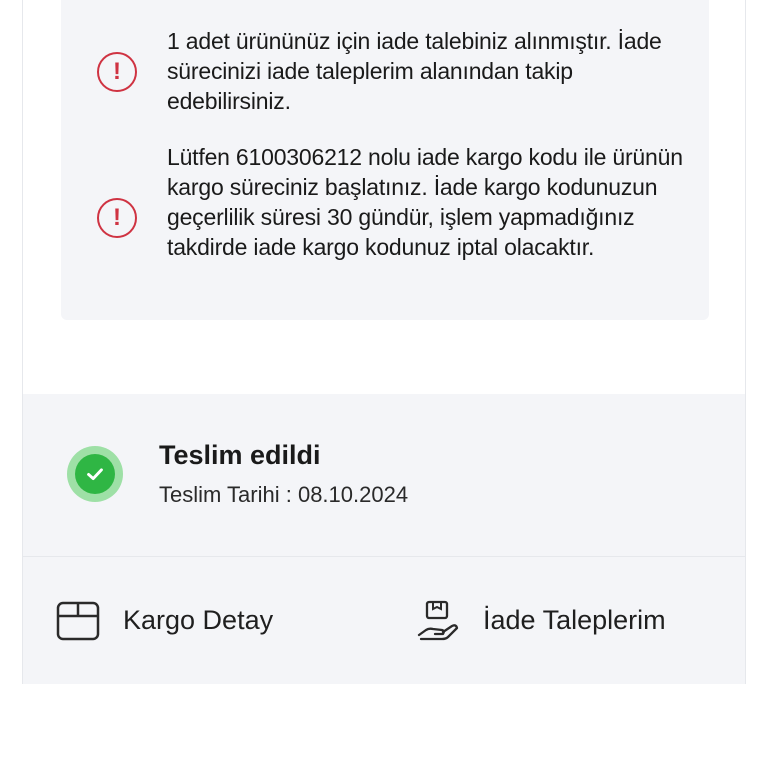 The height and width of the screenshot is (768, 768). I want to click on delivery-date: Teslim Tarihi : 08.10.2024, so click(284, 494).